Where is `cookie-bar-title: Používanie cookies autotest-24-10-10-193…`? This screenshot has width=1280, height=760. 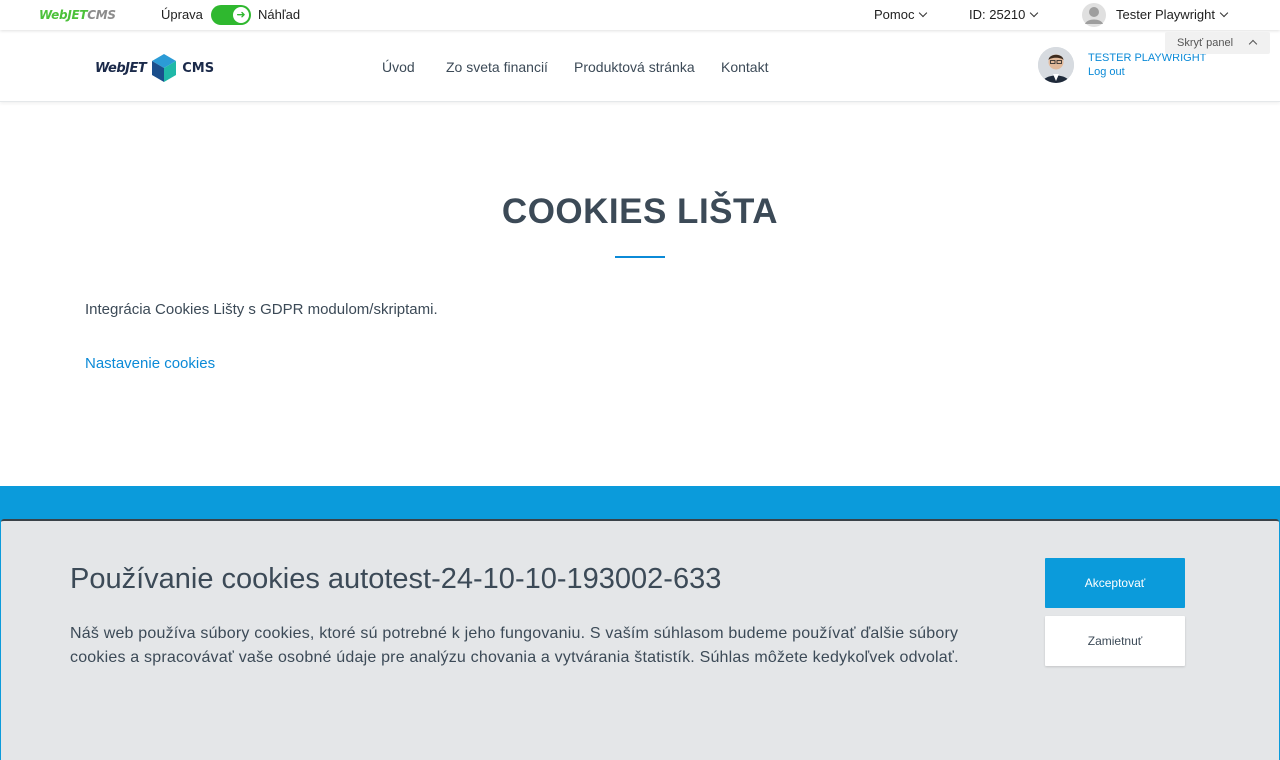 cookie-bar-title: Používanie cookies autotest-24-10-10-193… is located at coordinates (396, 579).